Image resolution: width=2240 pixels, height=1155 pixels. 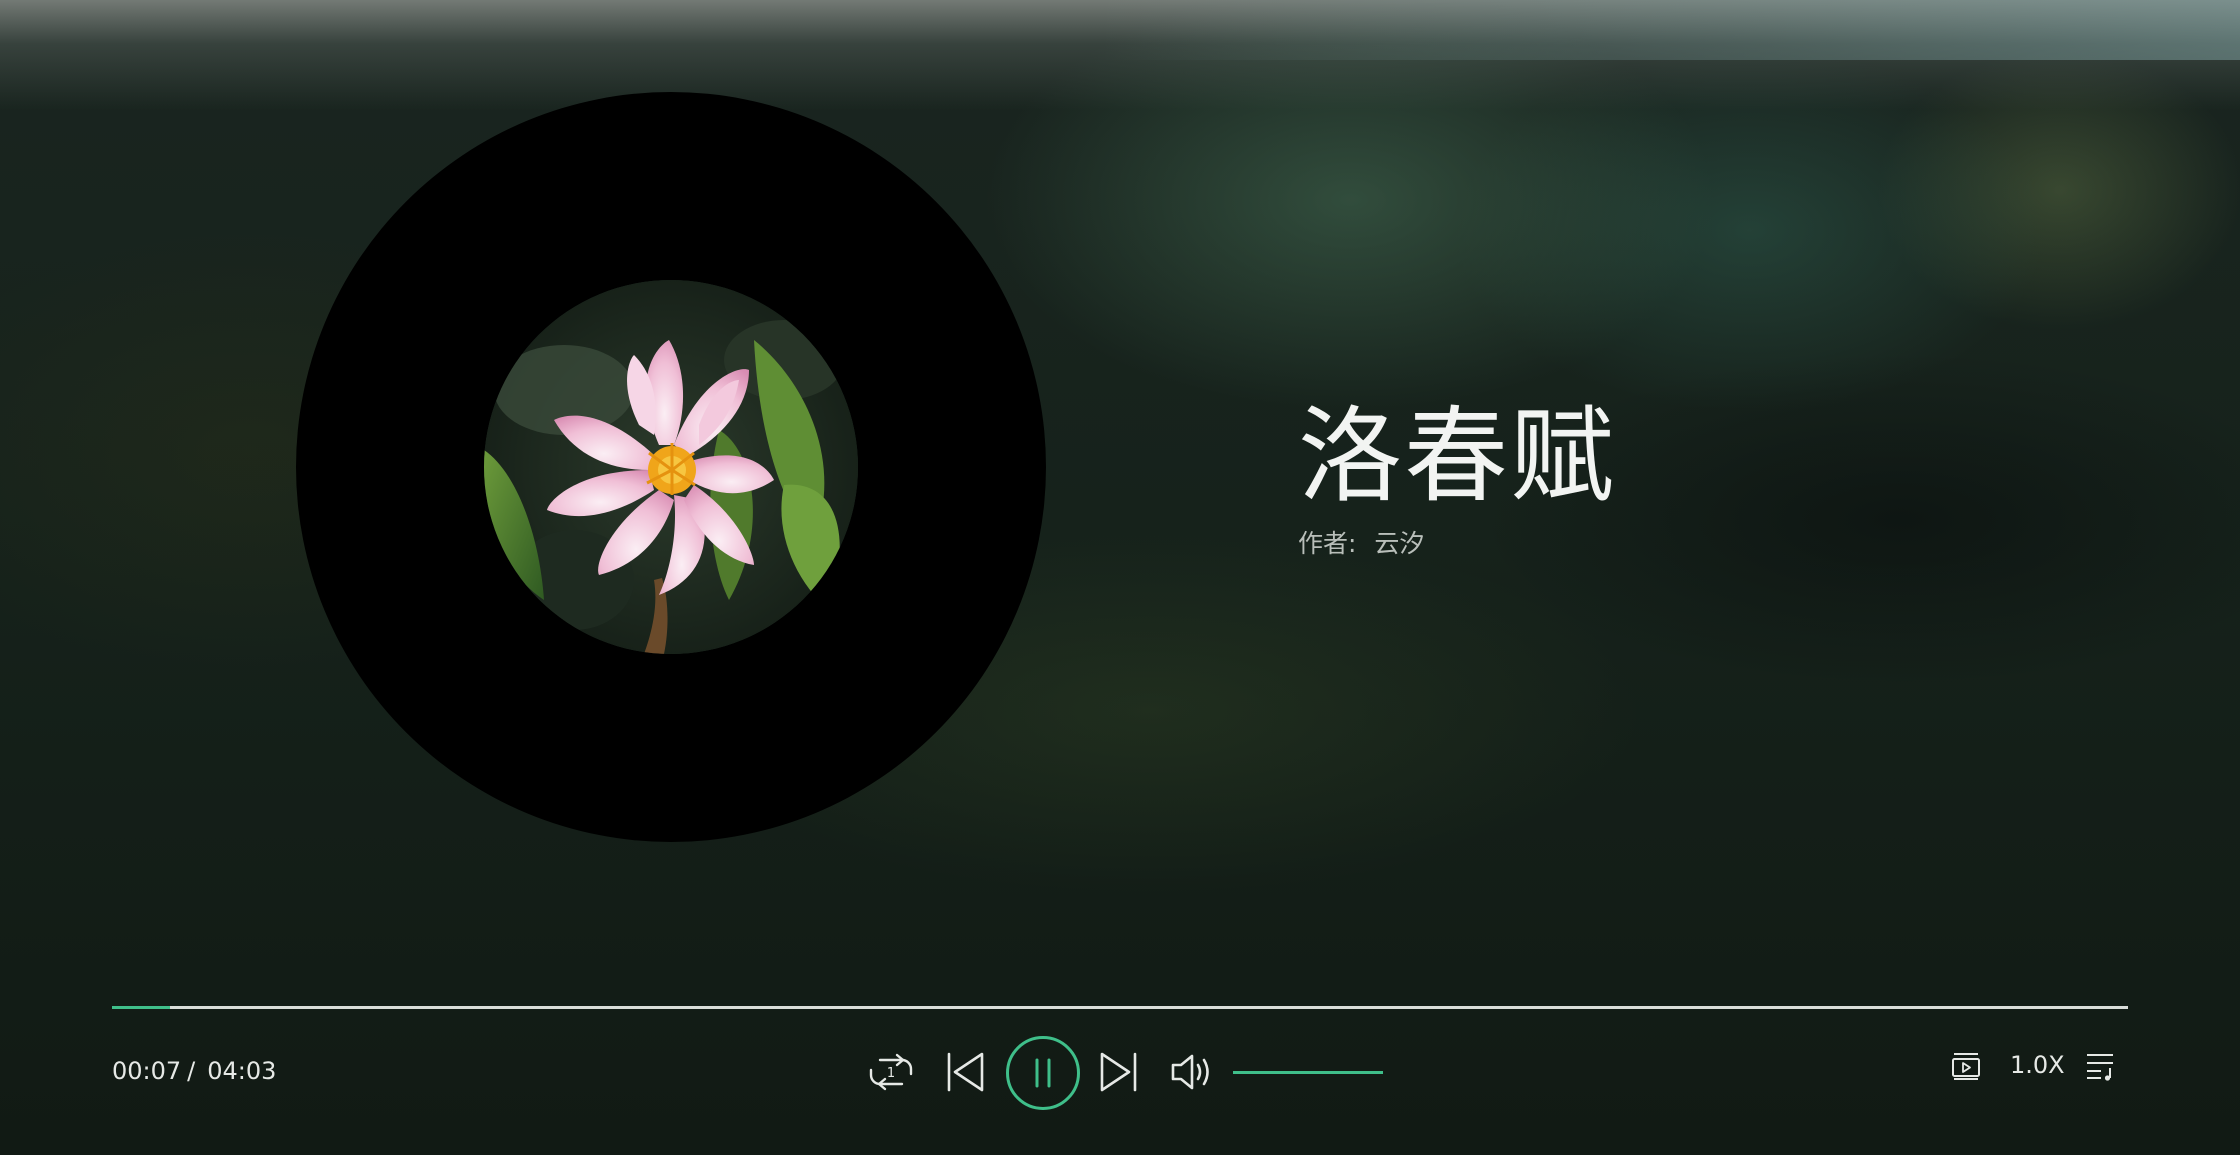 I want to click on volume-button, so click(x=1192, y=1072).